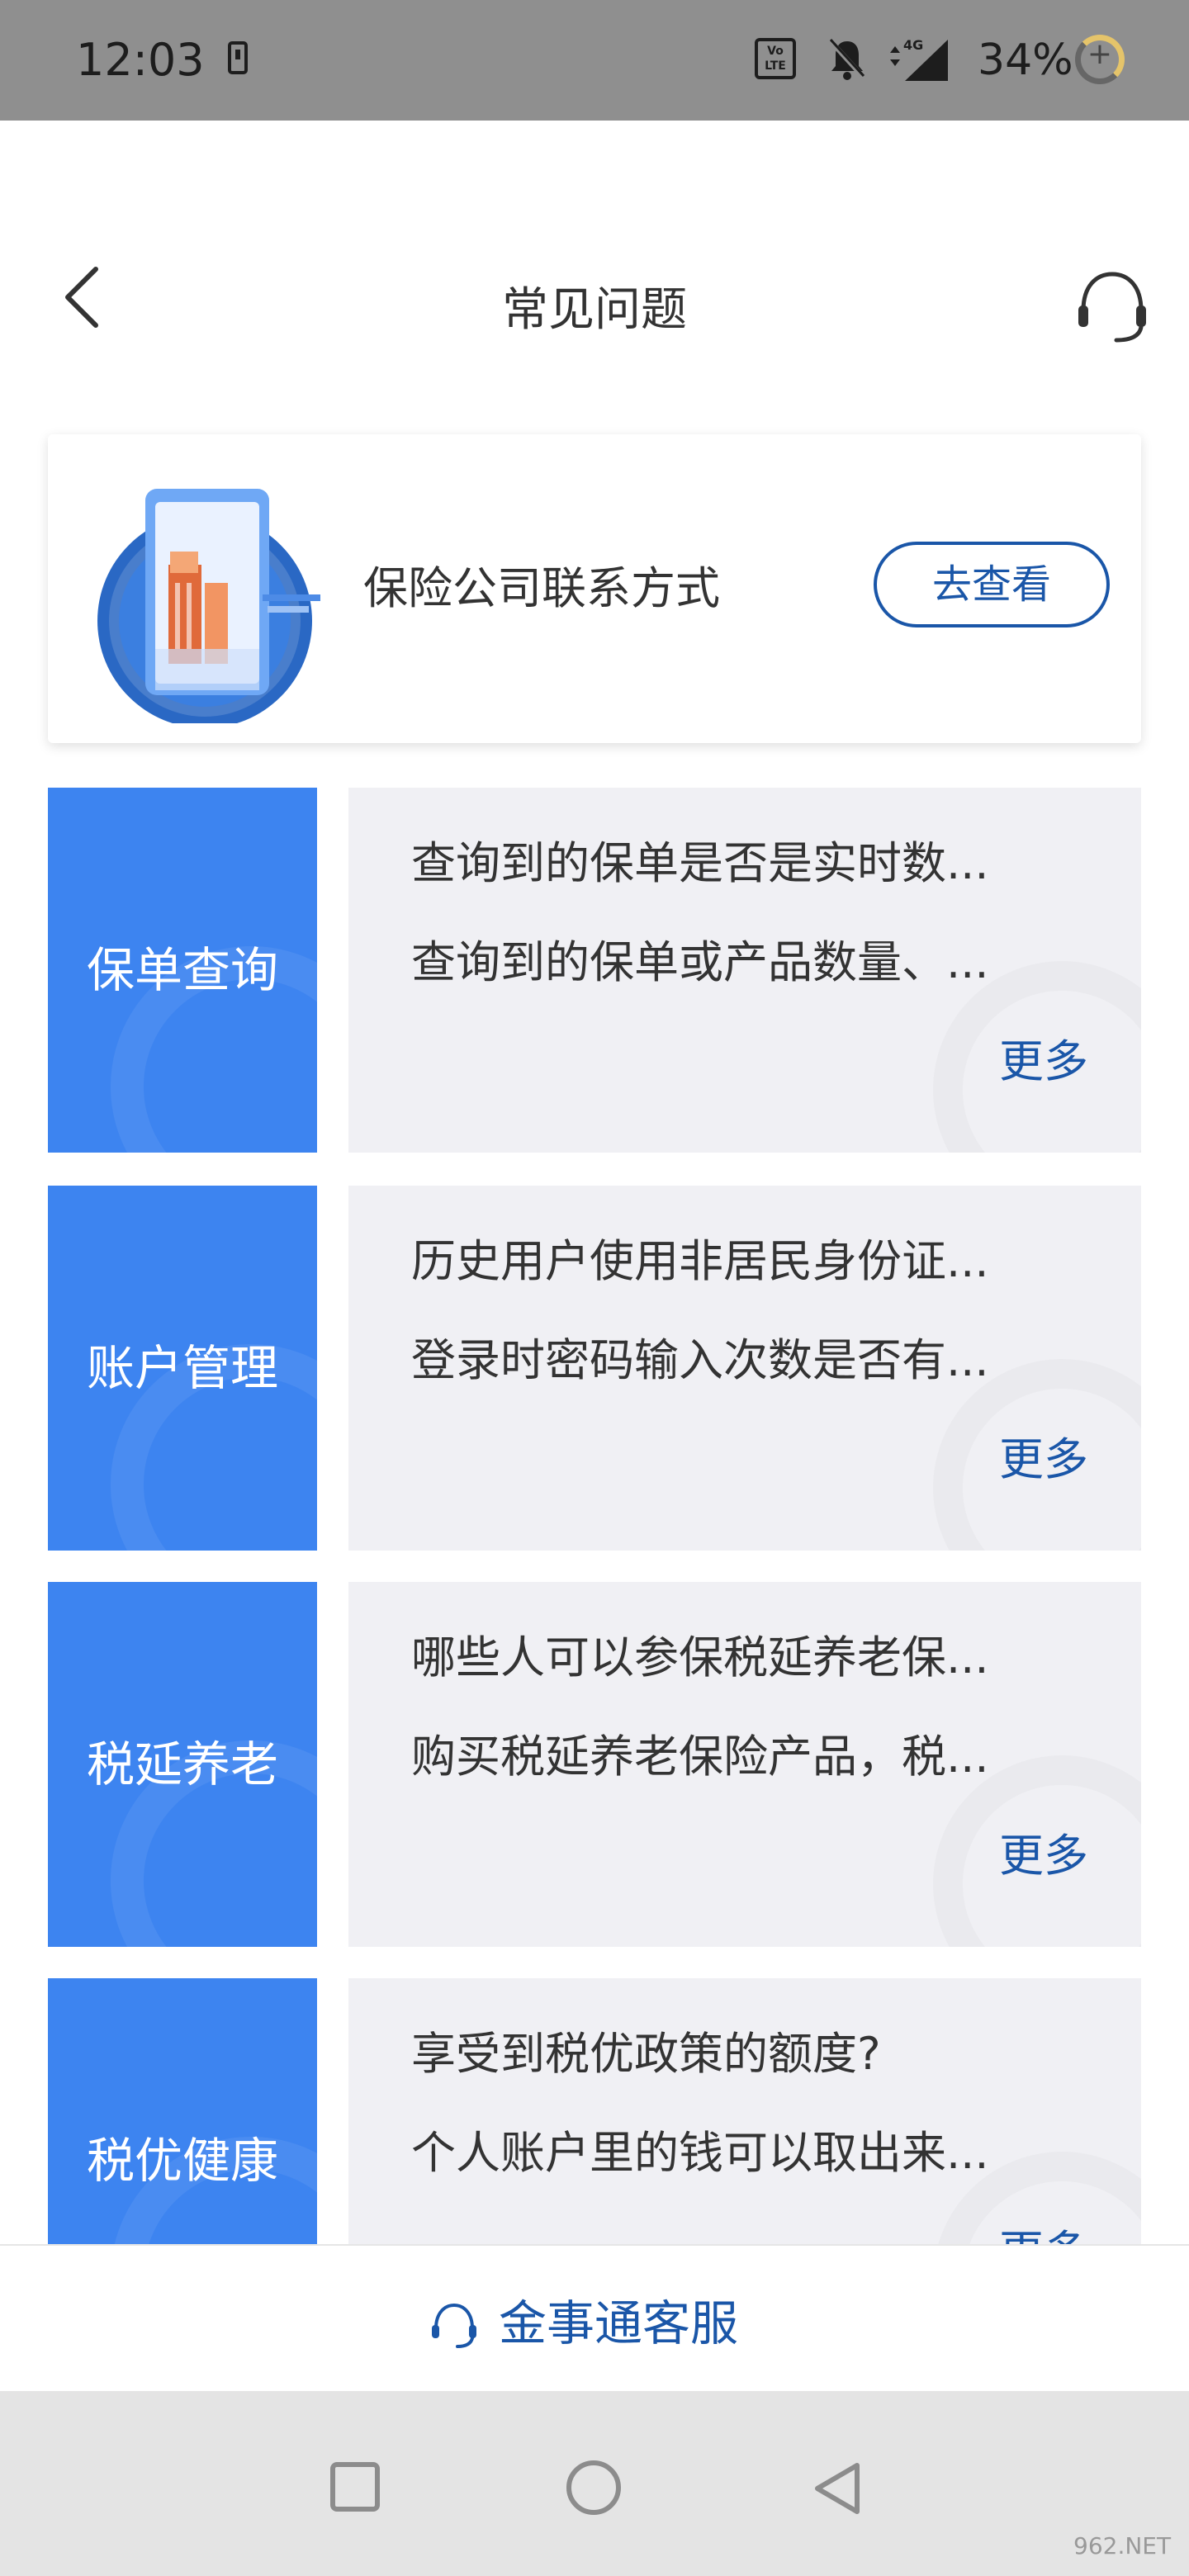 The width and height of the screenshot is (1189, 2576). What do you see at coordinates (619, 2323) in the screenshot?
I see `customer-service-label: 金事通客服` at bounding box center [619, 2323].